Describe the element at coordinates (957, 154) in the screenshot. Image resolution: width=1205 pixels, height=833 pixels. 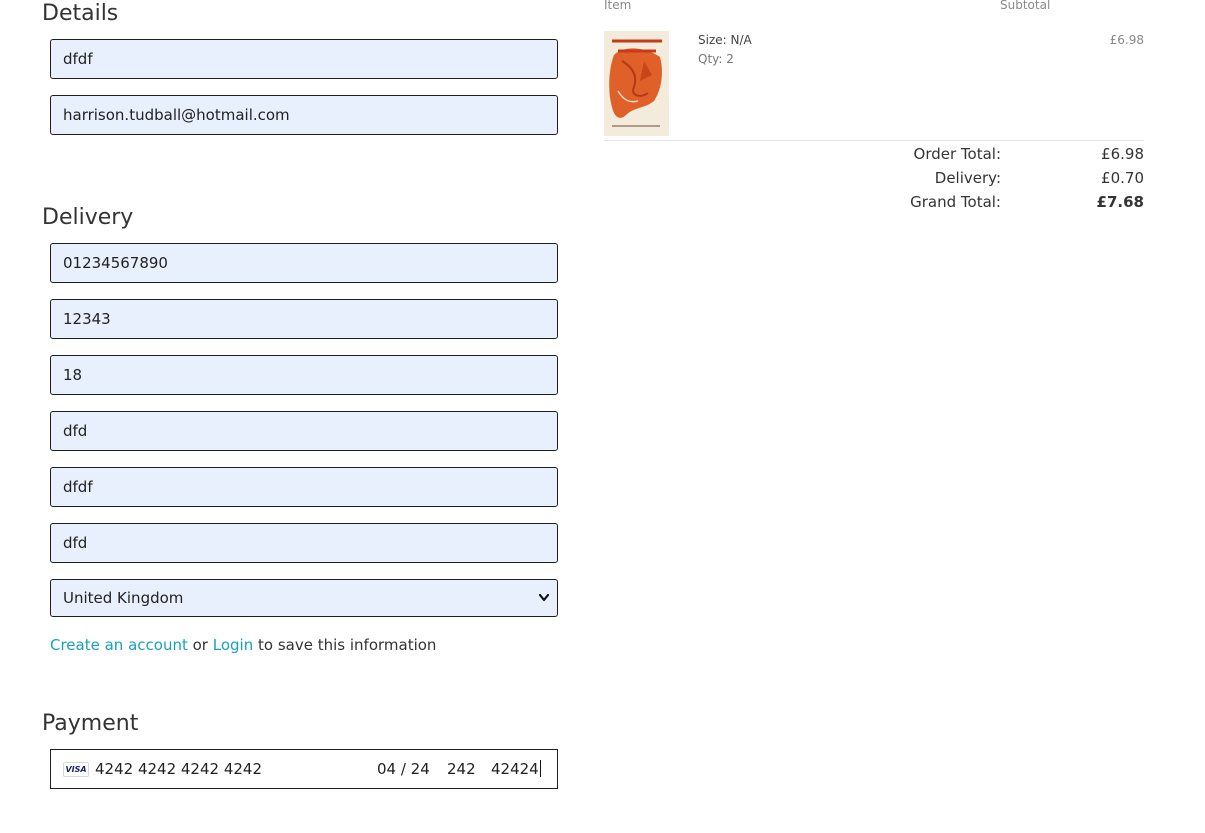
I see `order-total-label: Order Total:` at that location.